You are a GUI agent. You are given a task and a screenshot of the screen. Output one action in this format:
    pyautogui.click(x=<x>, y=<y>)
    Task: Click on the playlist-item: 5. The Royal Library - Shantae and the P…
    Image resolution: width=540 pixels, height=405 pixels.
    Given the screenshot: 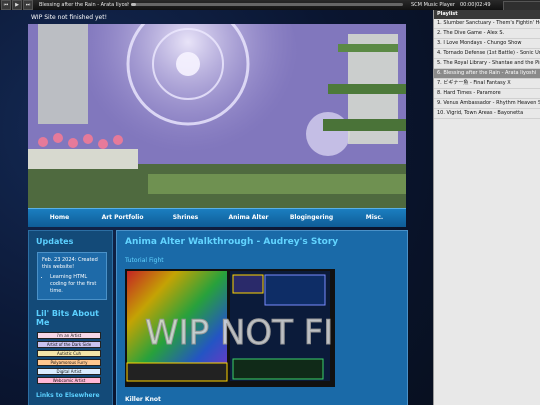 What is the action you would take?
    pyautogui.click(x=487, y=64)
    